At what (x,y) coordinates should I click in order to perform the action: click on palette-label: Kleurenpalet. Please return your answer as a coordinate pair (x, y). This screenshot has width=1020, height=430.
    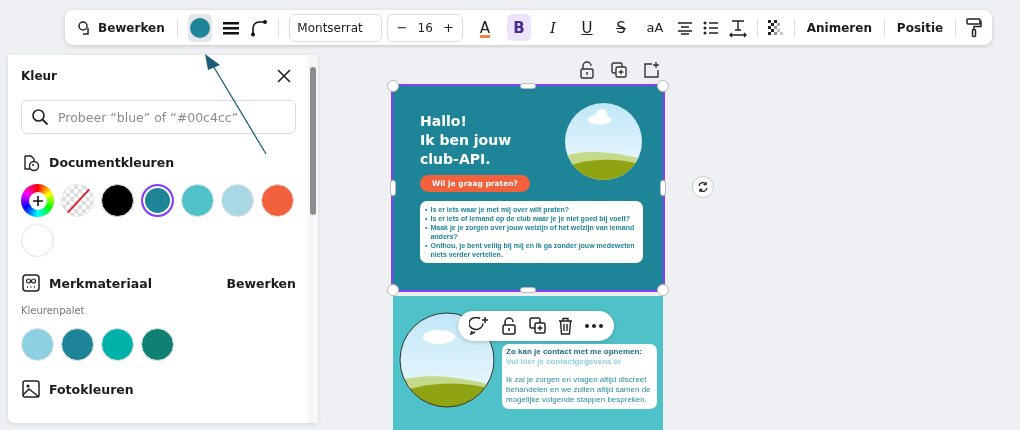
    Looking at the image, I should click on (53, 310).